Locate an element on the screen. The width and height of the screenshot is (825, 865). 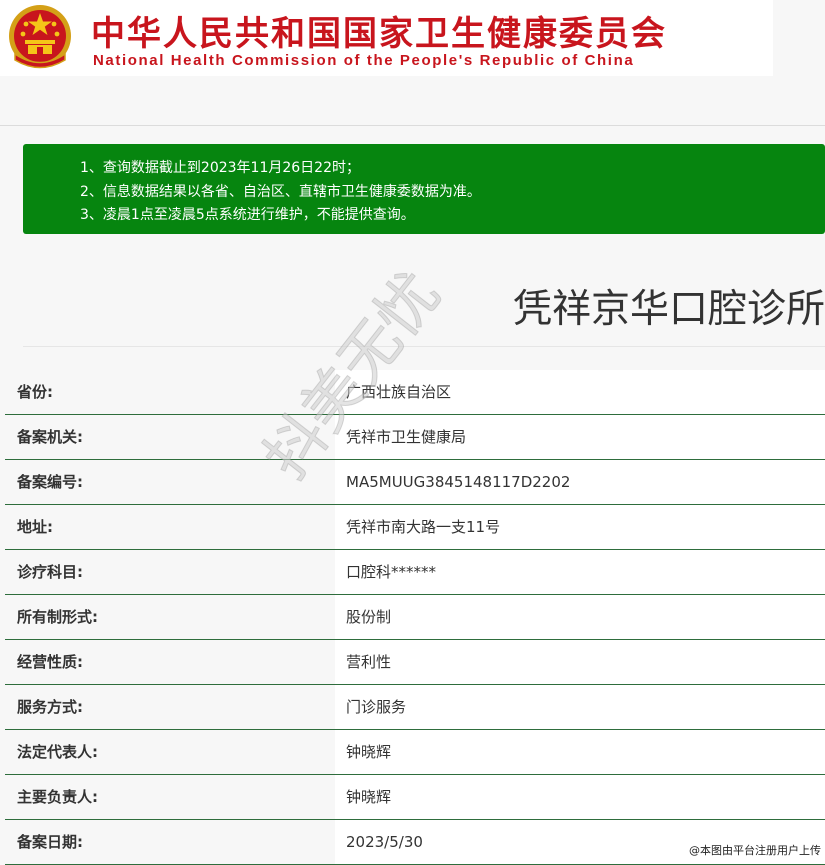
detail-label: 诊疗科目: is located at coordinates (170, 572).